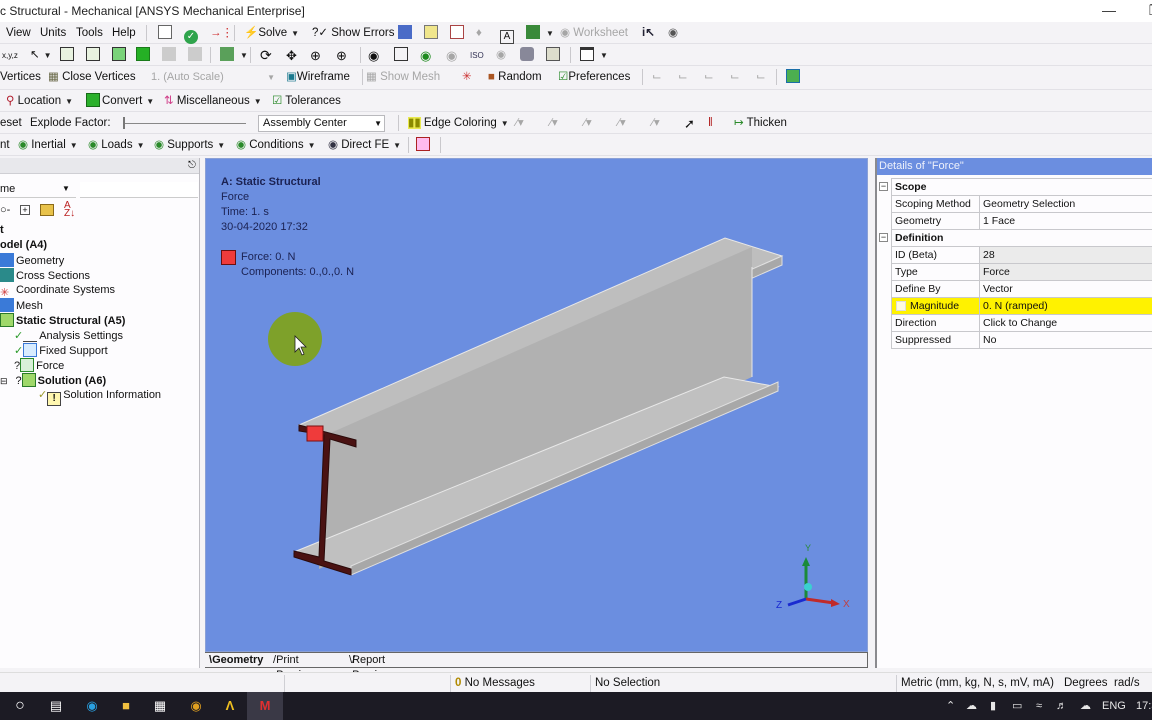  I want to click on xyz-select-icon: x,y,z, so click(10, 55).